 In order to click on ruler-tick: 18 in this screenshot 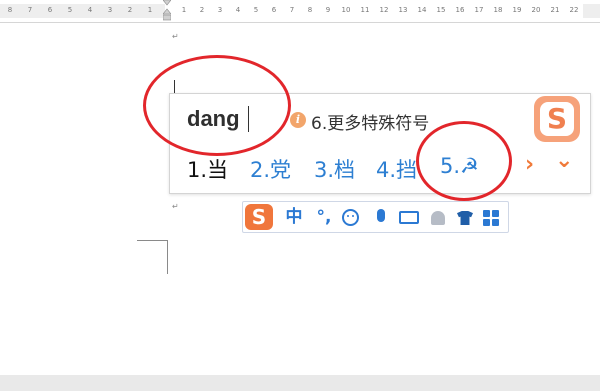, I will do `click(498, 10)`.